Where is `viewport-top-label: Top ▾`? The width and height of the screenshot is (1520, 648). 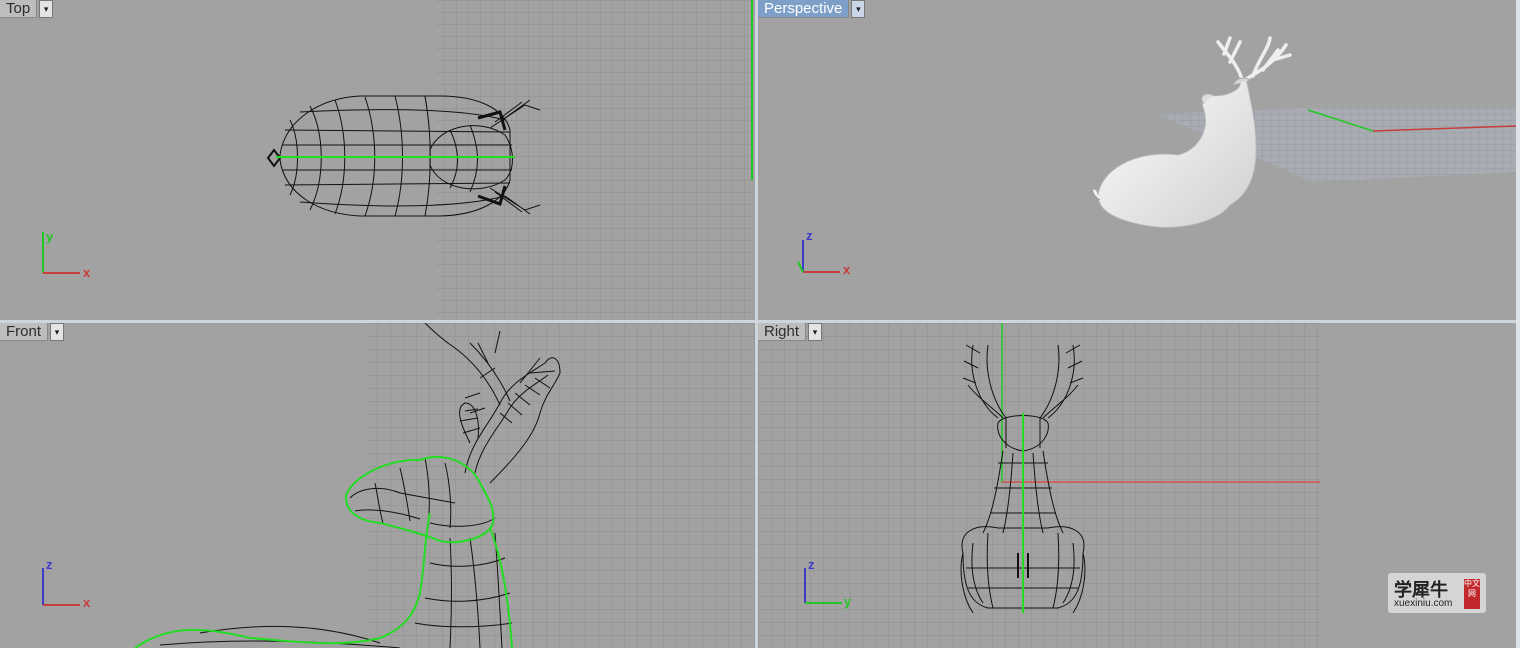 viewport-top-label: Top ▾ is located at coordinates (27, 9).